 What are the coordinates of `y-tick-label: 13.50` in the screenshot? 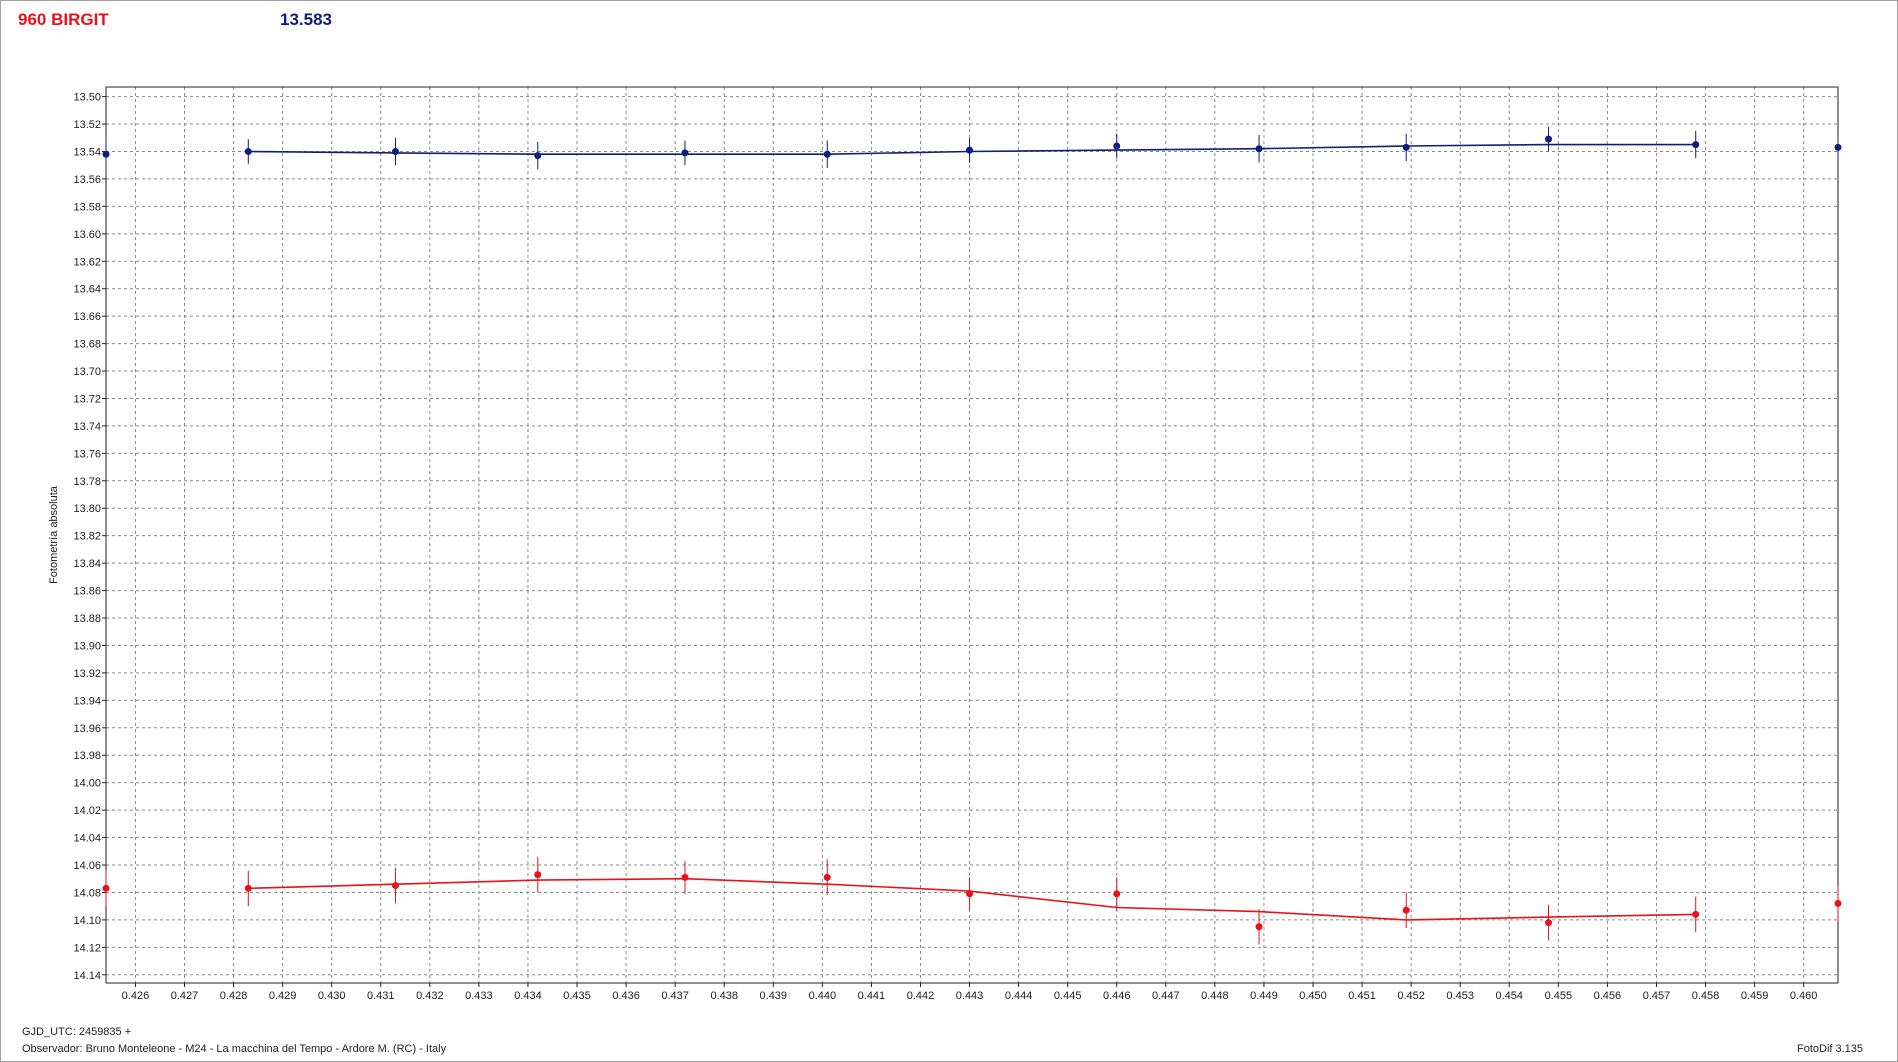 It's located at (87, 98).